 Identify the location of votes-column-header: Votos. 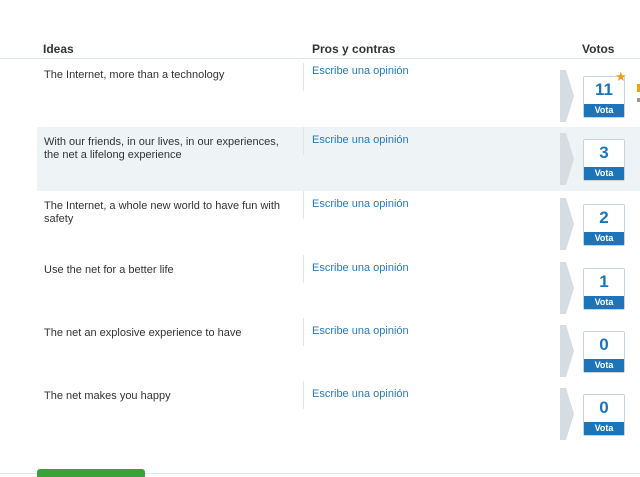
(598, 49).